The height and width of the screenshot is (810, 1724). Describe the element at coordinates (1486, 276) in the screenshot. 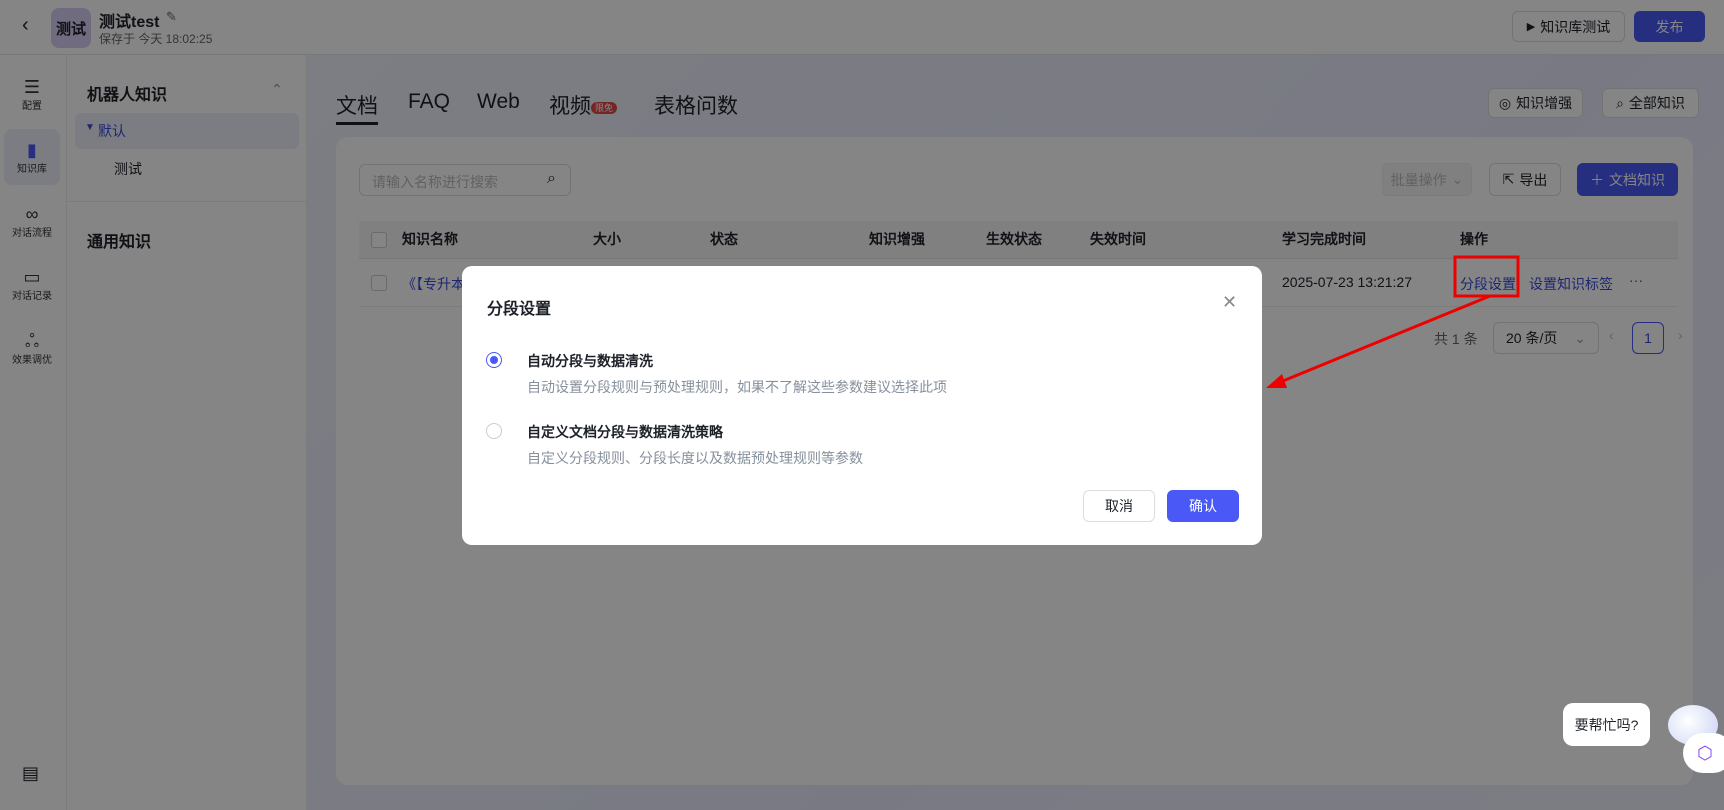

I see `highlight-box` at that location.